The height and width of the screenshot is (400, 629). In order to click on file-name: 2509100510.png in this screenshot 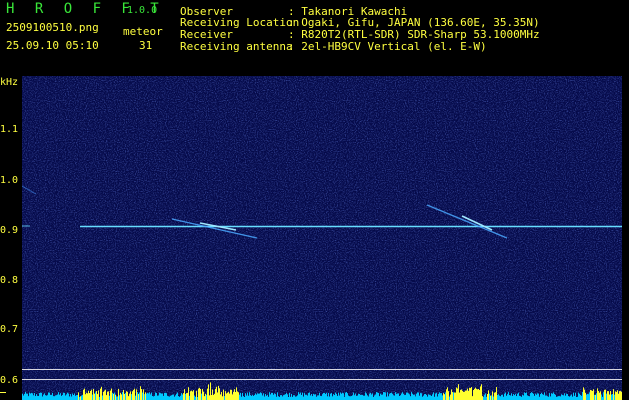, I will do `click(52, 27)`.